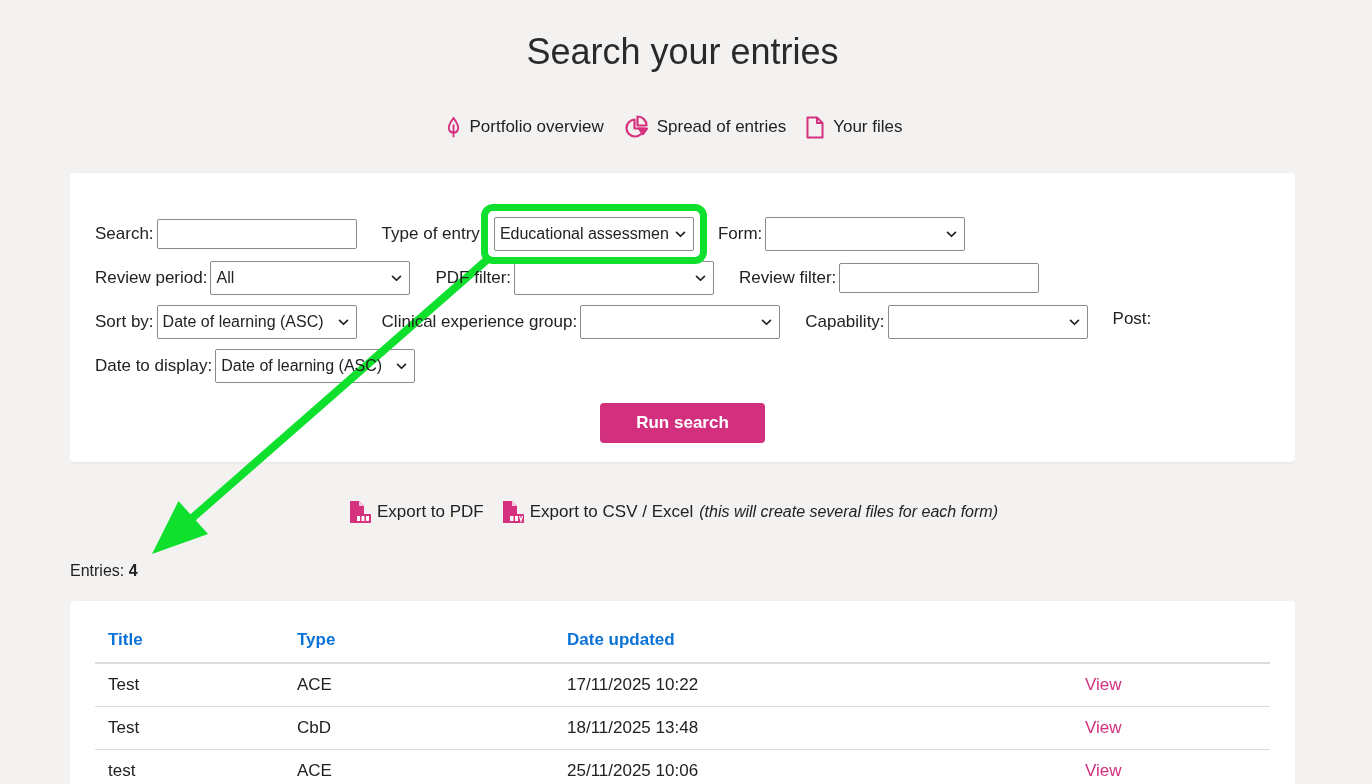 This screenshot has width=1372, height=784. I want to click on export-link: Export to CSV / Excel, so click(611, 512).